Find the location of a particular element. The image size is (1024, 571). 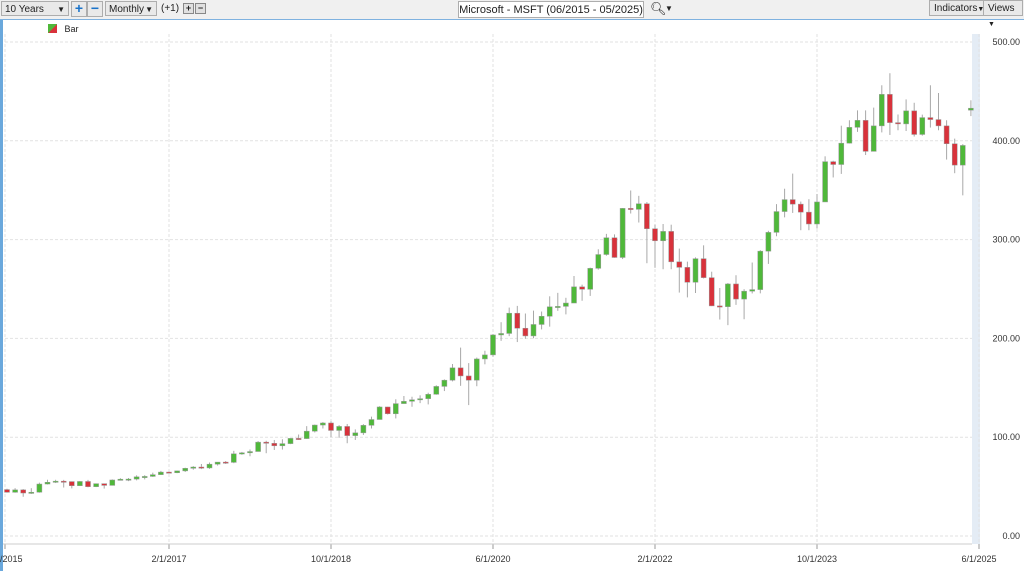

x-tick-label: 6/1/2025 is located at coordinates (978, 559).